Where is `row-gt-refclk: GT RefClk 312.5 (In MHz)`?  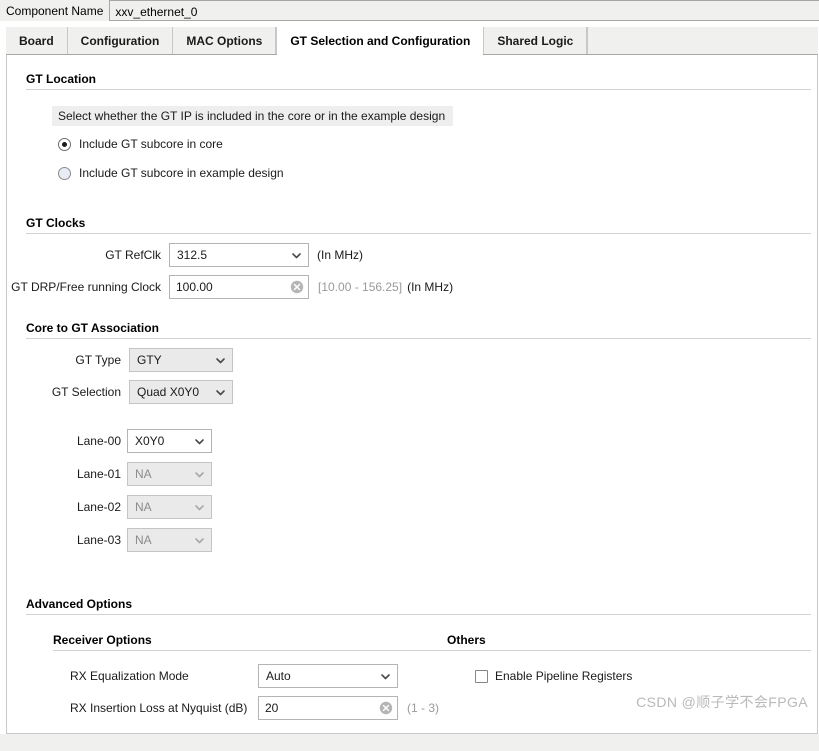
row-gt-refclk: GT RefClk 312.5 (In MHz) is located at coordinates (412, 255).